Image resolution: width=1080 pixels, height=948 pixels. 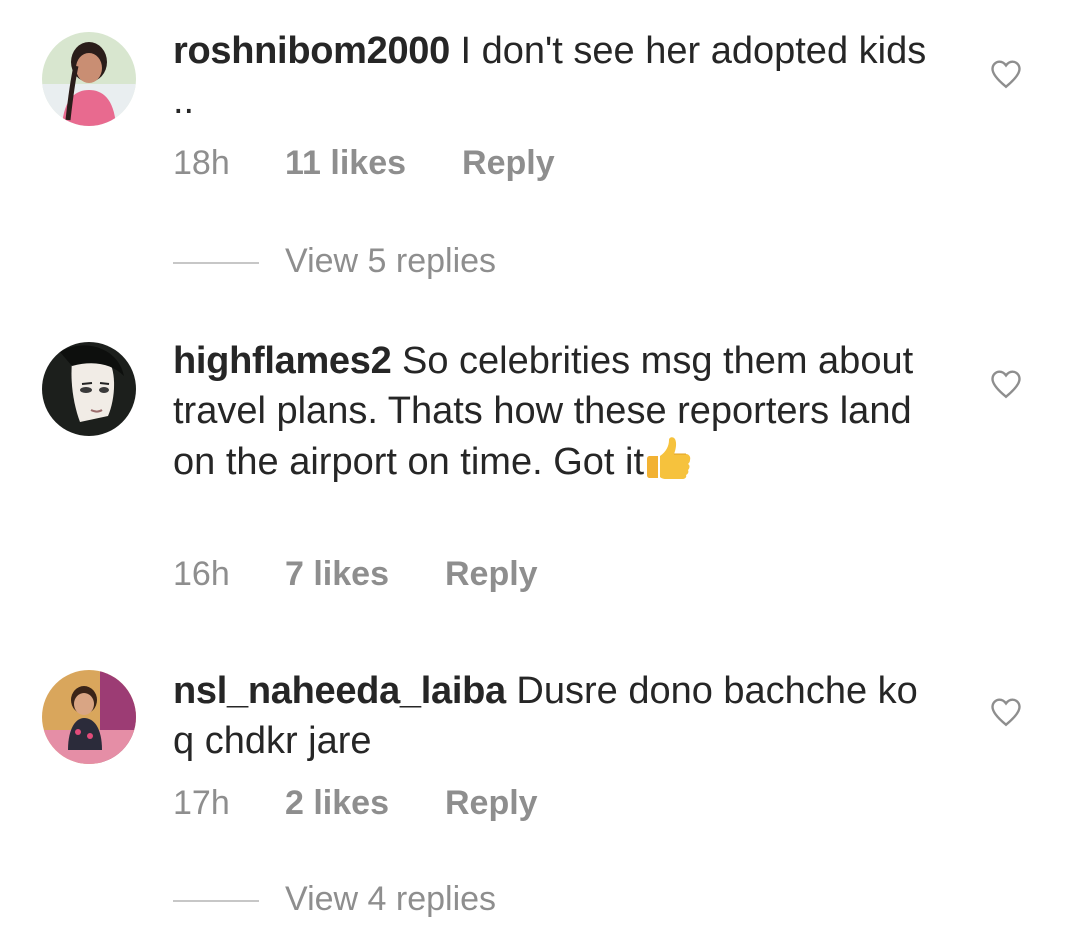 I want to click on comment-username: nsl_naheeda_laiba, so click(x=339, y=691).